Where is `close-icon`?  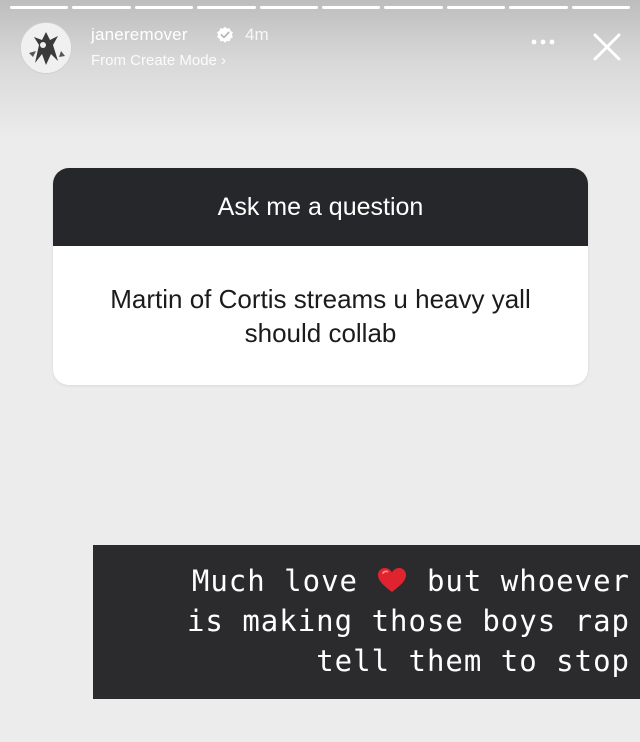
close-icon is located at coordinates (607, 47).